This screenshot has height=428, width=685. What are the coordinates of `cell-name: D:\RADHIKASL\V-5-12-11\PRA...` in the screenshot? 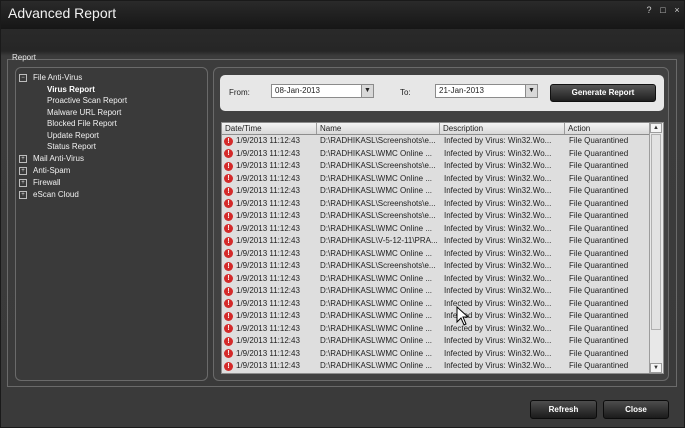 It's located at (379, 240).